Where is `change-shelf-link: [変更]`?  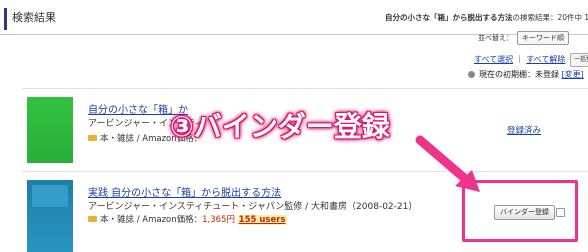
change-shelf-link: [変更] is located at coordinates (573, 74).